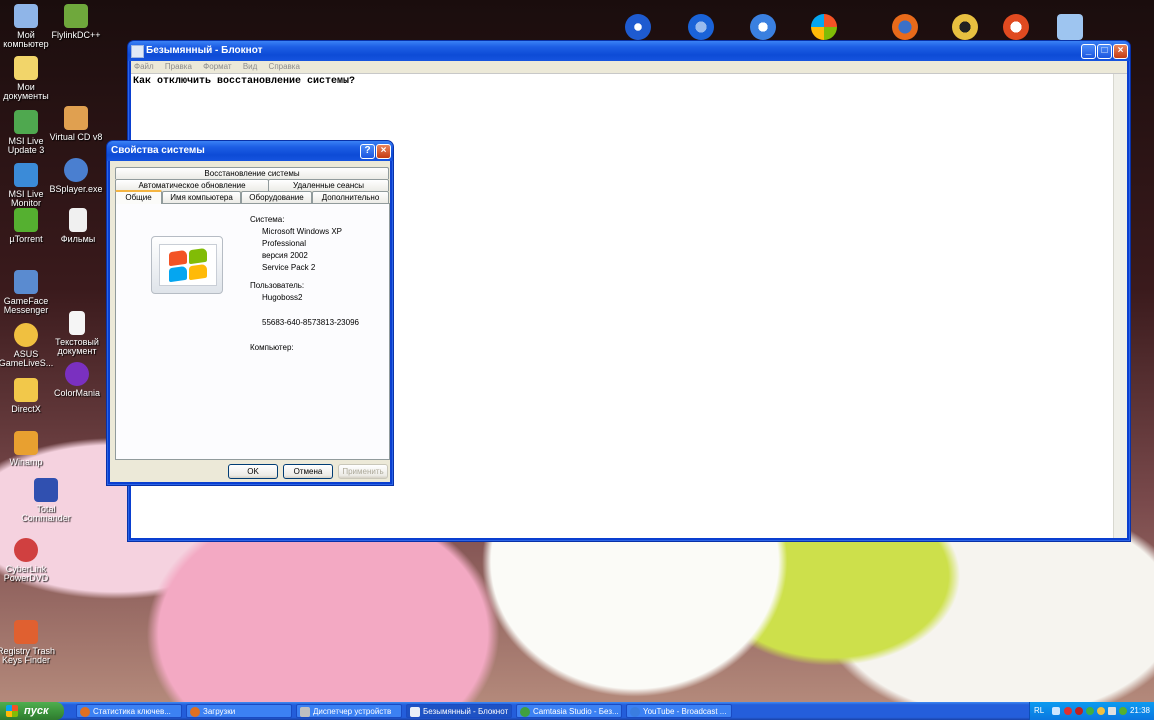  Describe the element at coordinates (1120, 306) in the screenshot. I see `vertical-scrollbar` at that location.